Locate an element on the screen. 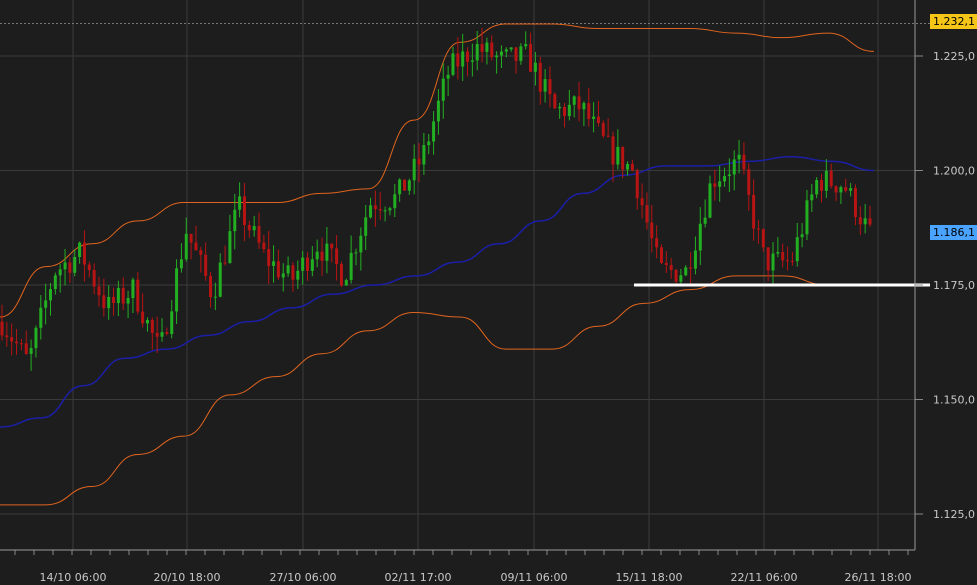 The height and width of the screenshot is (585, 977). x-tick-label: 27/10 06:00 is located at coordinates (303, 577).